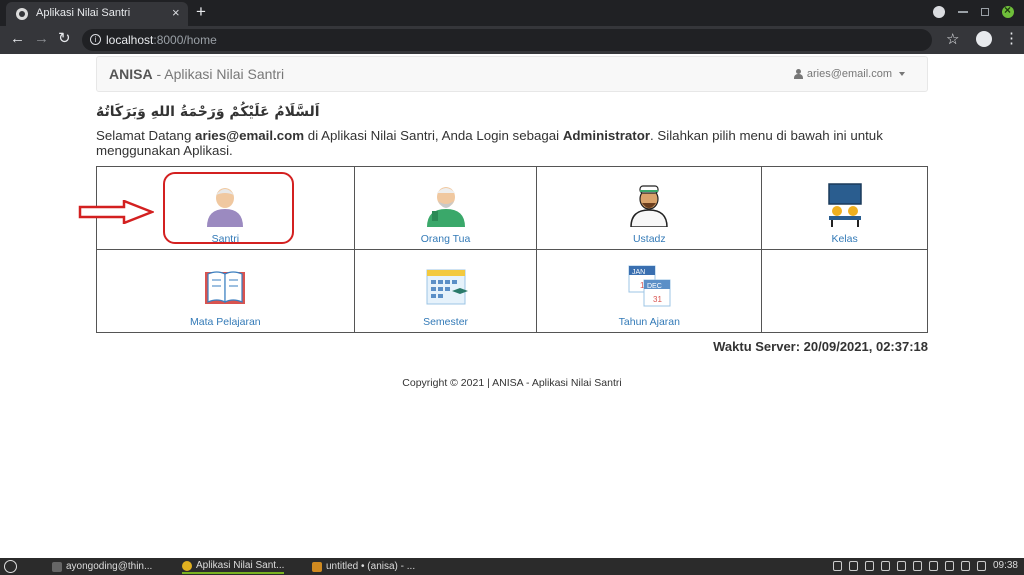 The height and width of the screenshot is (575, 1024). What do you see at coordinates (869, 566) in the screenshot?
I see `update-icon` at bounding box center [869, 566].